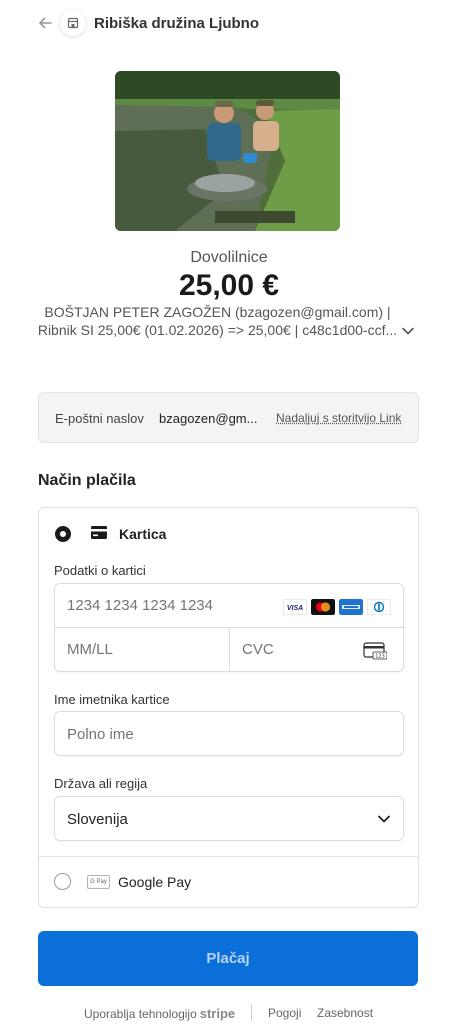 The height and width of the screenshot is (1027, 458). I want to click on card-info-label: Podatki o kartici, so click(100, 570).